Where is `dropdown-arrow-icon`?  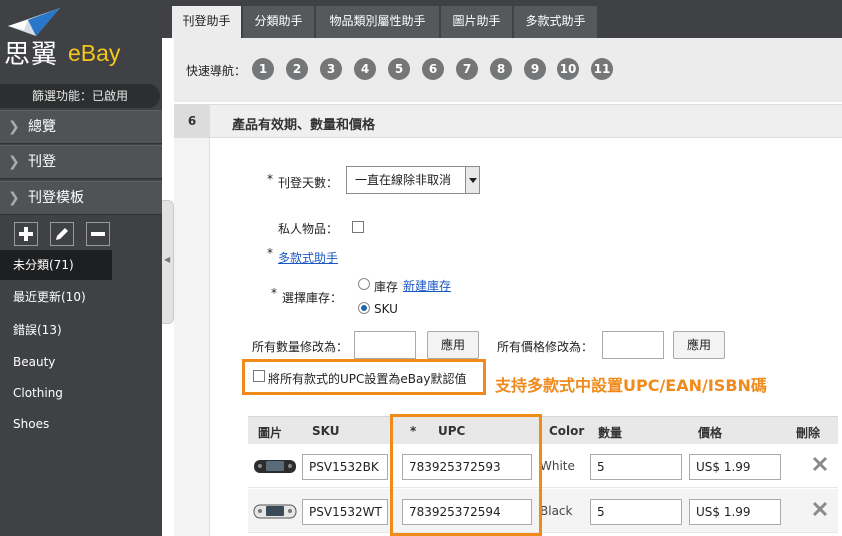
dropdown-arrow-icon is located at coordinates (472, 180).